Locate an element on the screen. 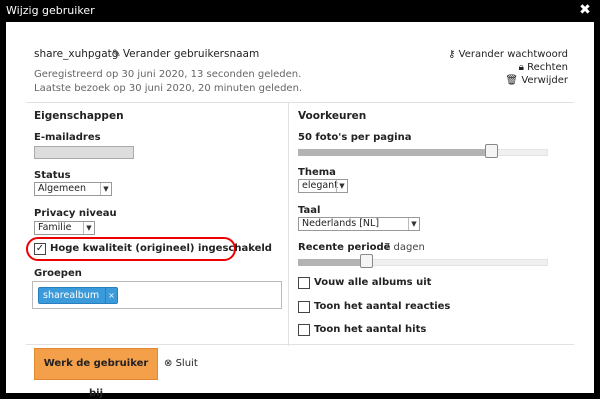  key-icon: ⚷ is located at coordinates (452, 54).